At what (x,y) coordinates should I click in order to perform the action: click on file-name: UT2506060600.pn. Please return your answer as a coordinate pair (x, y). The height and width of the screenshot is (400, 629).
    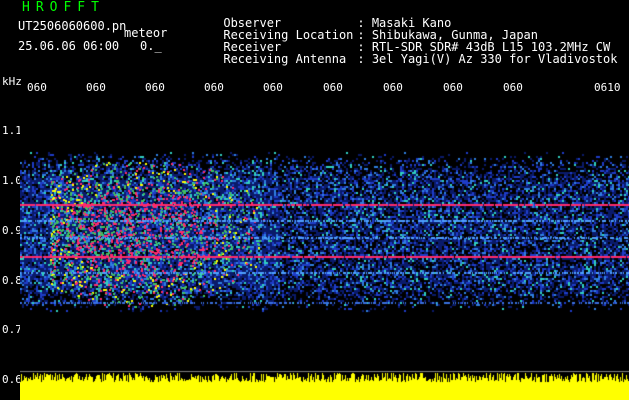
    Looking at the image, I should click on (72, 26).